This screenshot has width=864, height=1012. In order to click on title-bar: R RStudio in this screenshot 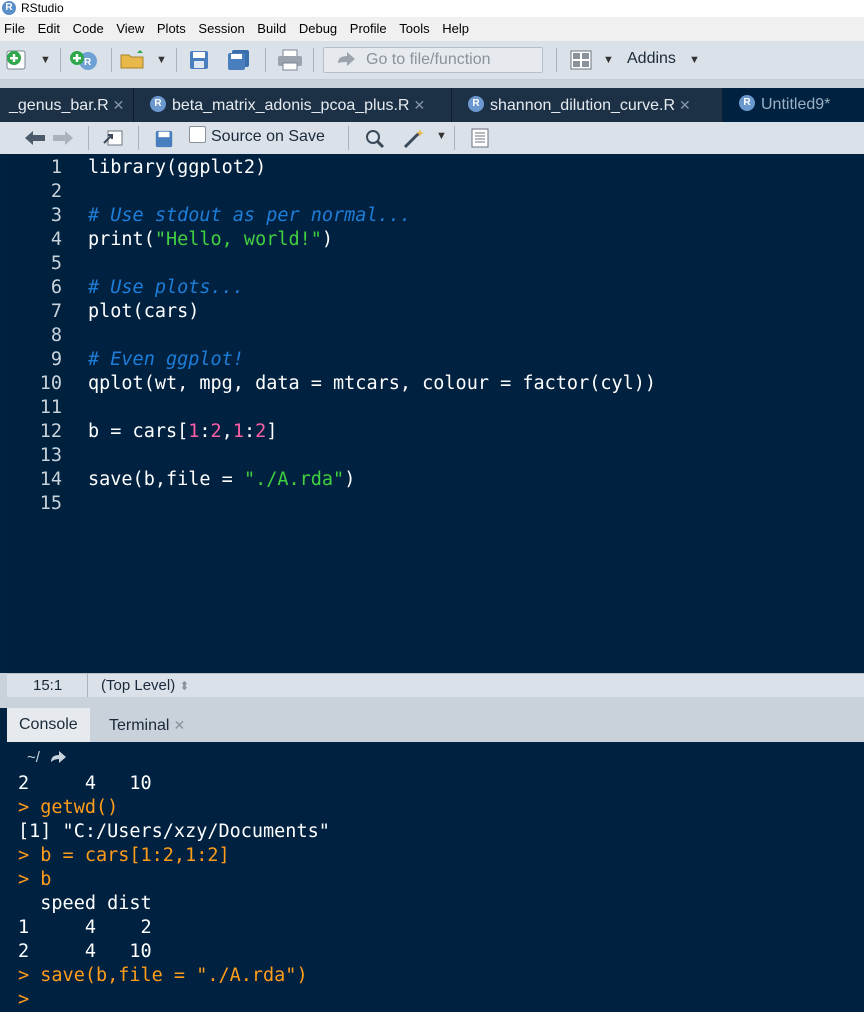, I will do `click(432, 8)`.